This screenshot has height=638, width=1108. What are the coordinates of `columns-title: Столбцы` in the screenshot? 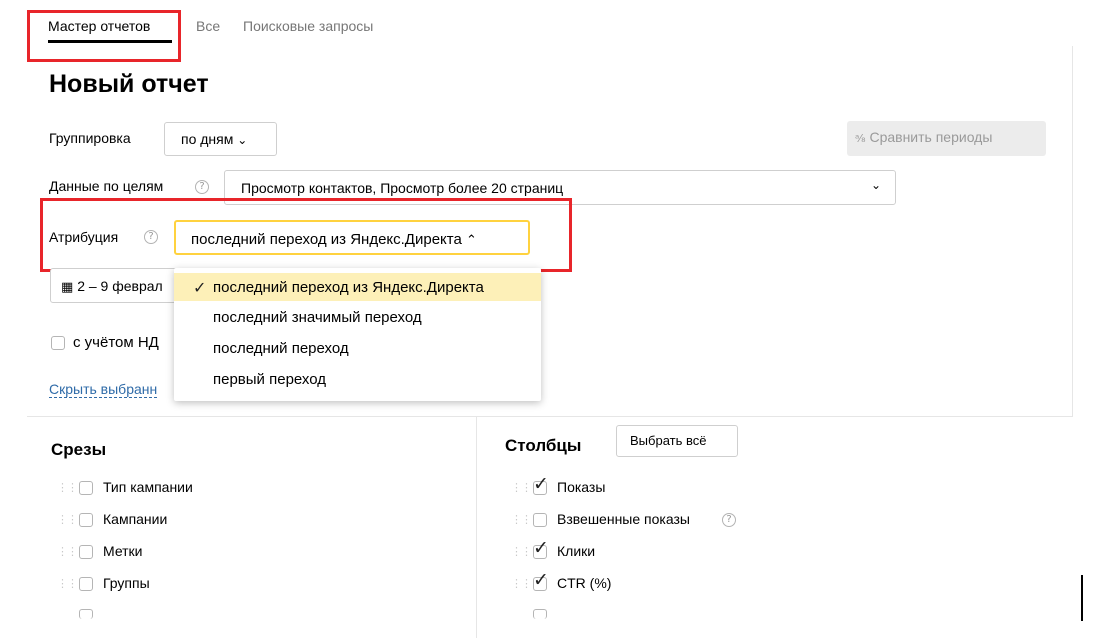 It's located at (543, 445).